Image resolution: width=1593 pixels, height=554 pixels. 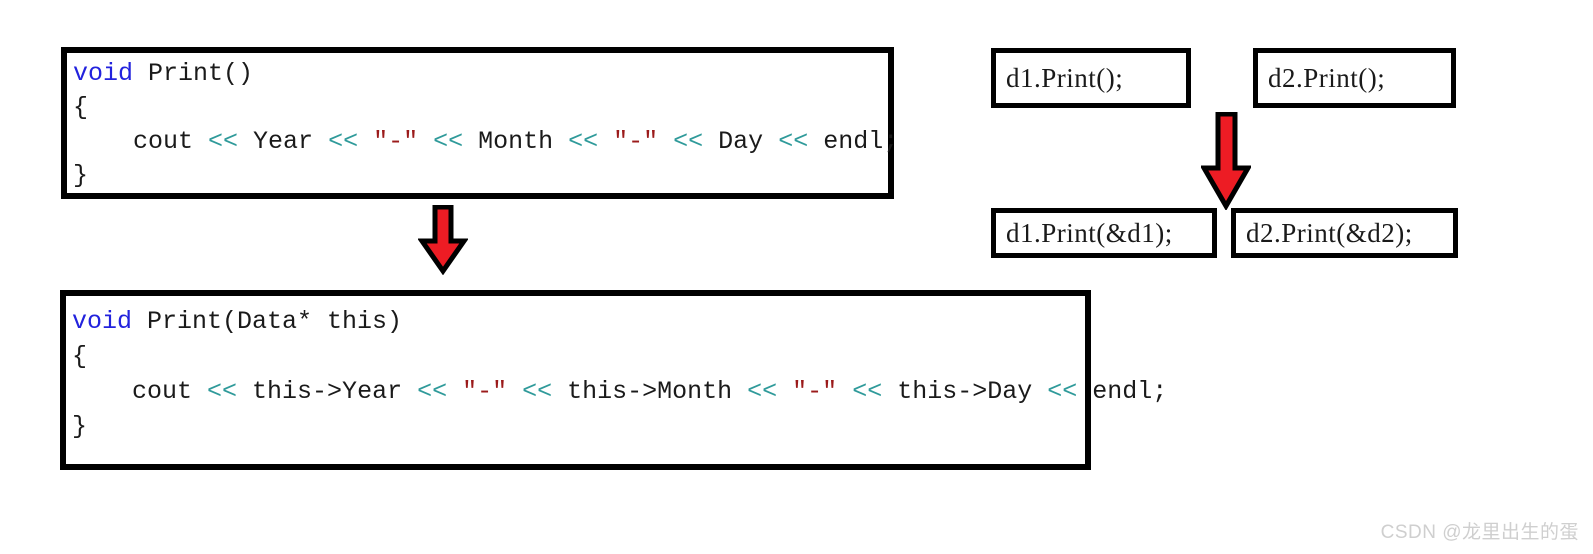 I want to click on call-box-d2-print-address: d2.Print(&d2);, so click(x=1344, y=233).